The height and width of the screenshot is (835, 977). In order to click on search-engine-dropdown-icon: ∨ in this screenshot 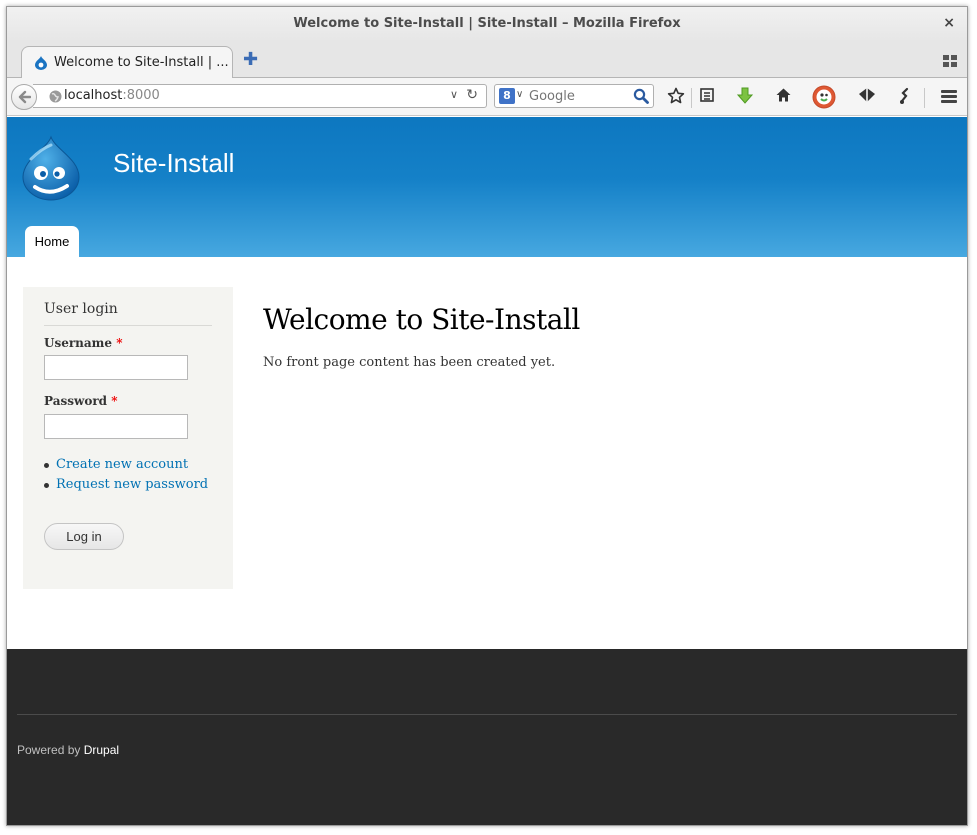, I will do `click(519, 94)`.